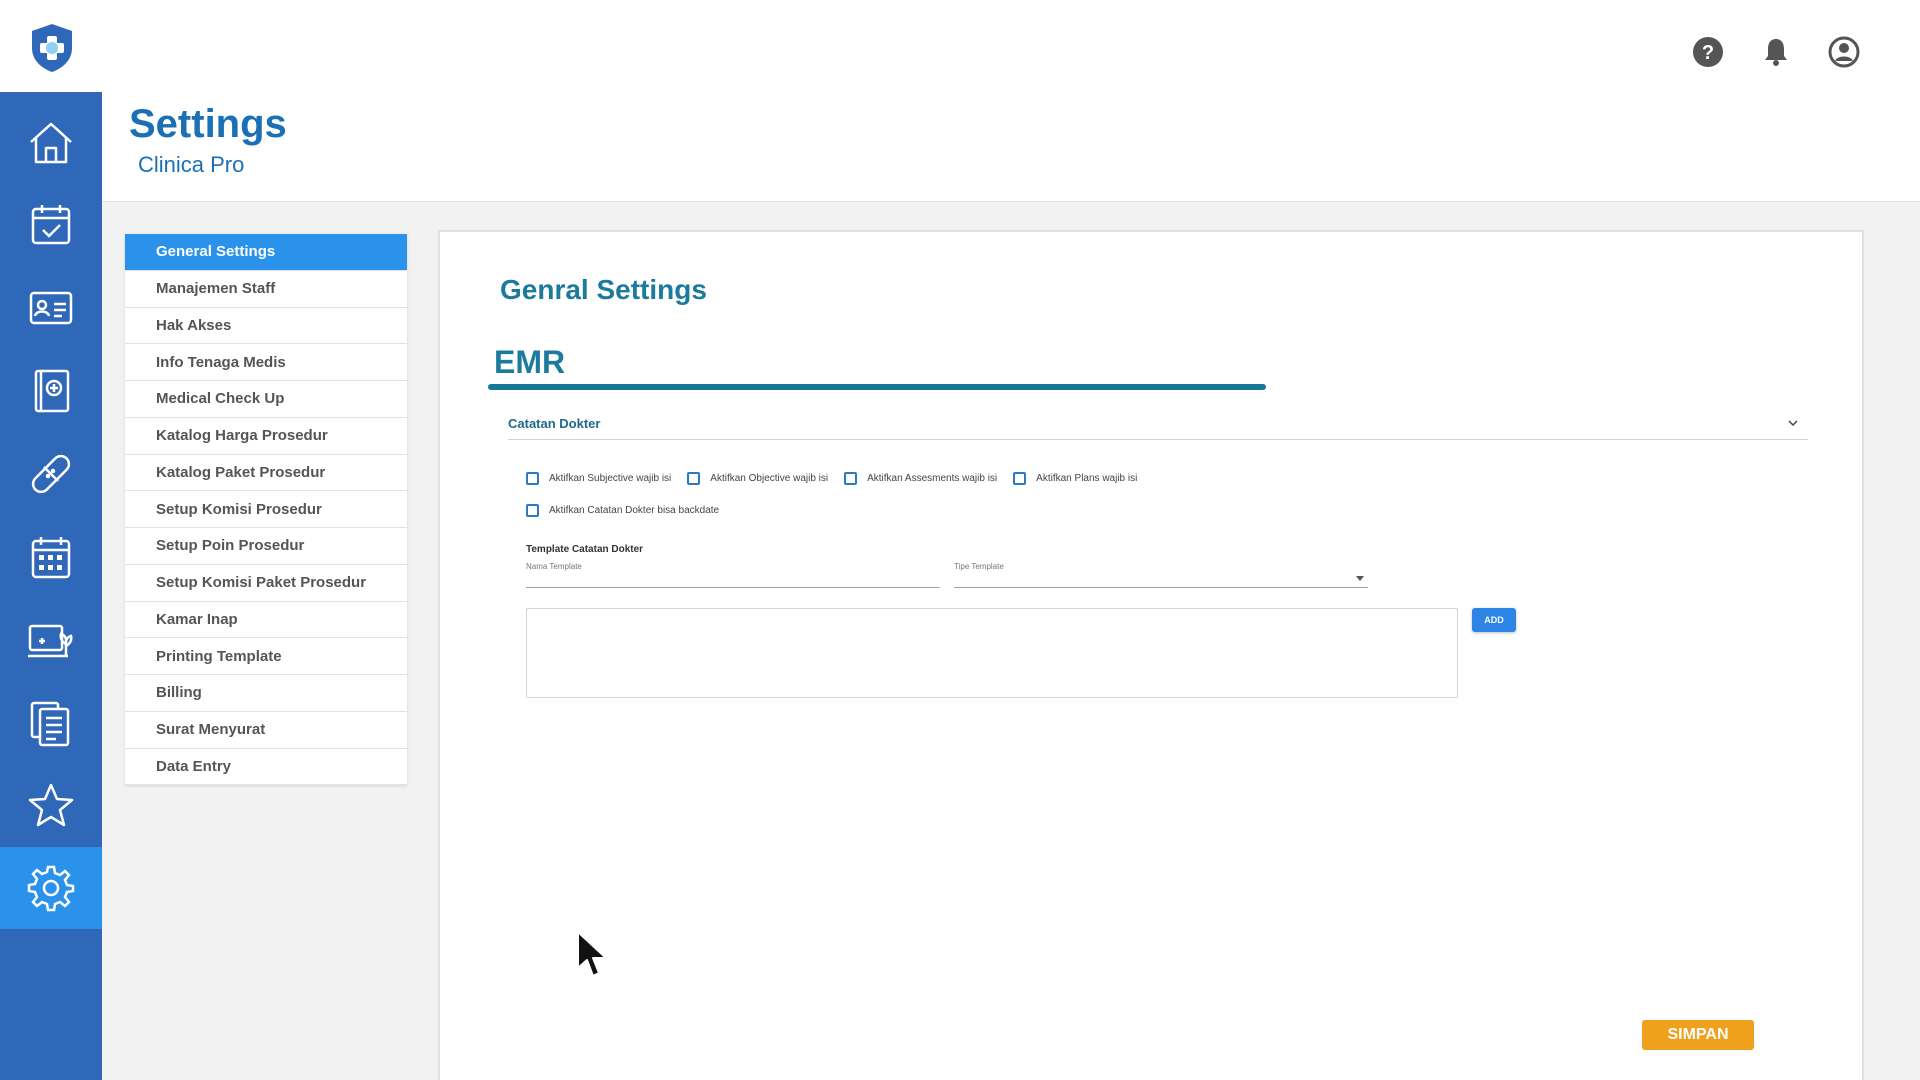 The image size is (1920, 1080). I want to click on schedule-grid-icon, so click(51, 558).